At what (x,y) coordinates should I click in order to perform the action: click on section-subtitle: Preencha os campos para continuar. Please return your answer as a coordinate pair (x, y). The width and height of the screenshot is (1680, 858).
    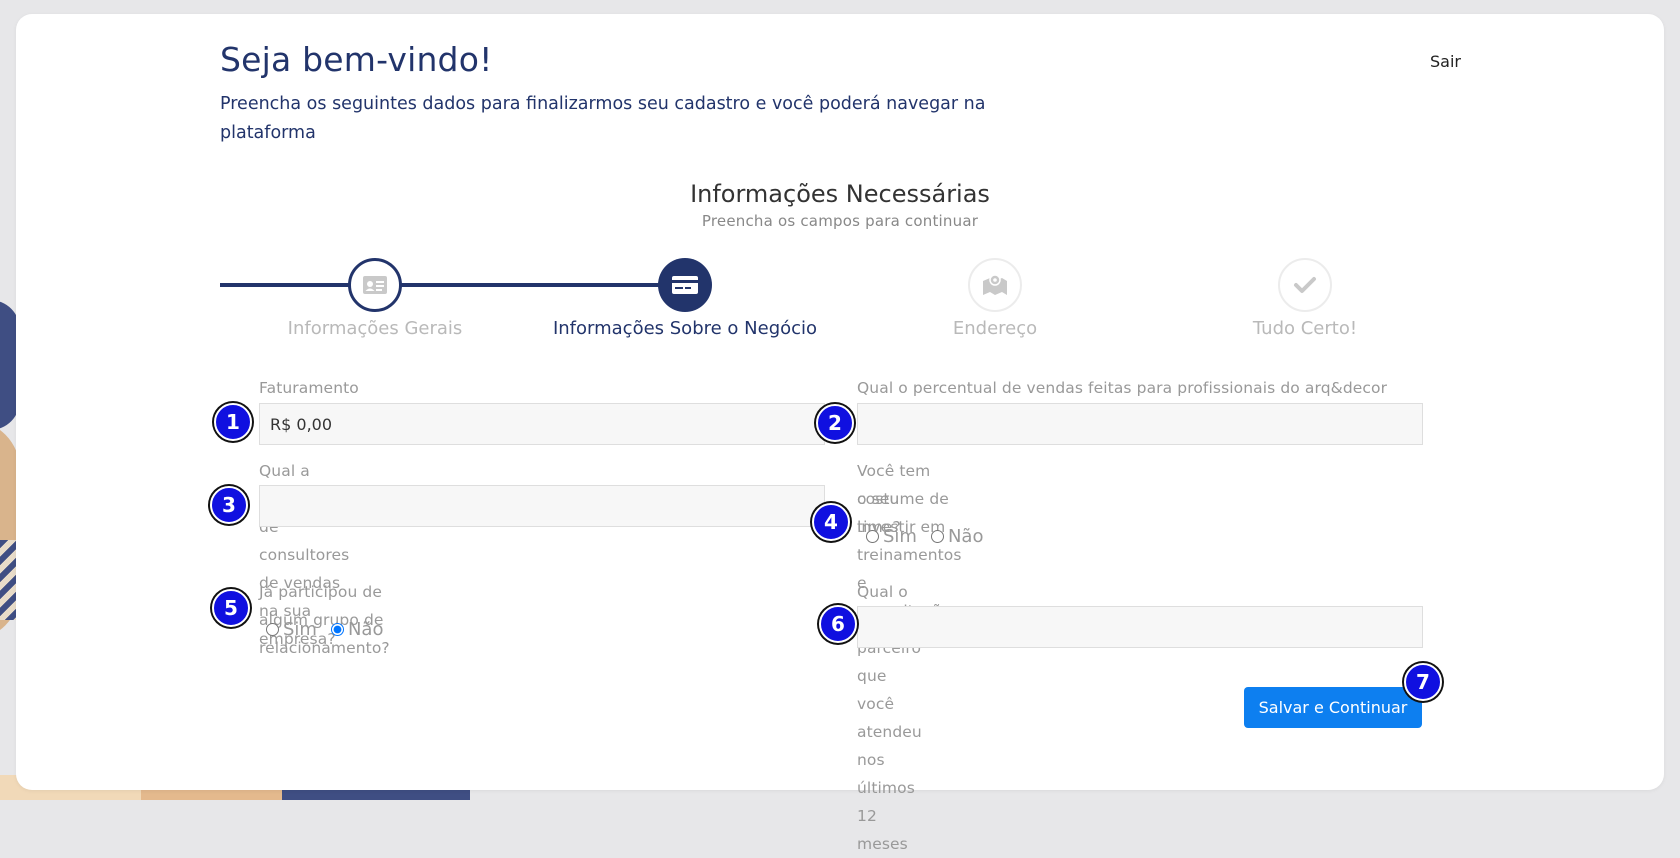
    Looking at the image, I should click on (840, 221).